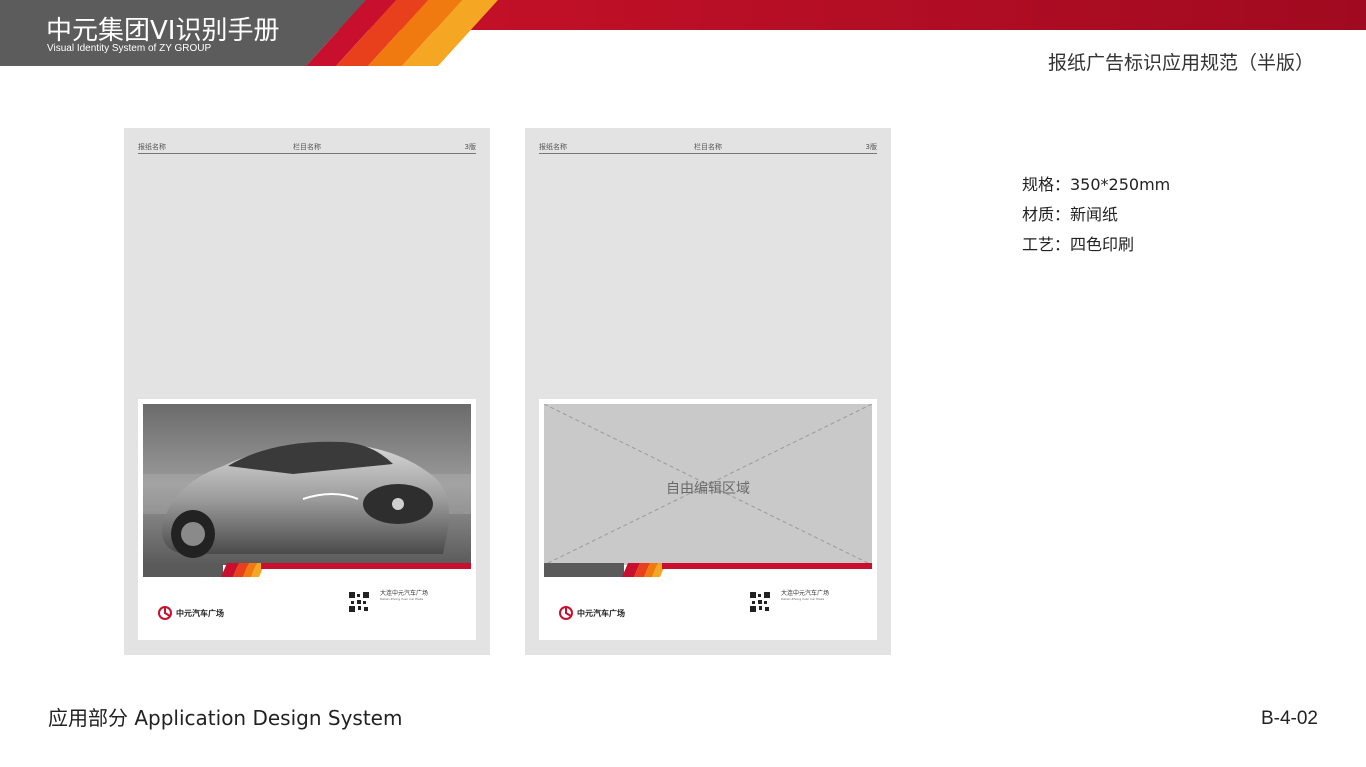 The width and height of the screenshot is (1366, 767). What do you see at coordinates (307, 484) in the screenshot?
I see `car-photo` at bounding box center [307, 484].